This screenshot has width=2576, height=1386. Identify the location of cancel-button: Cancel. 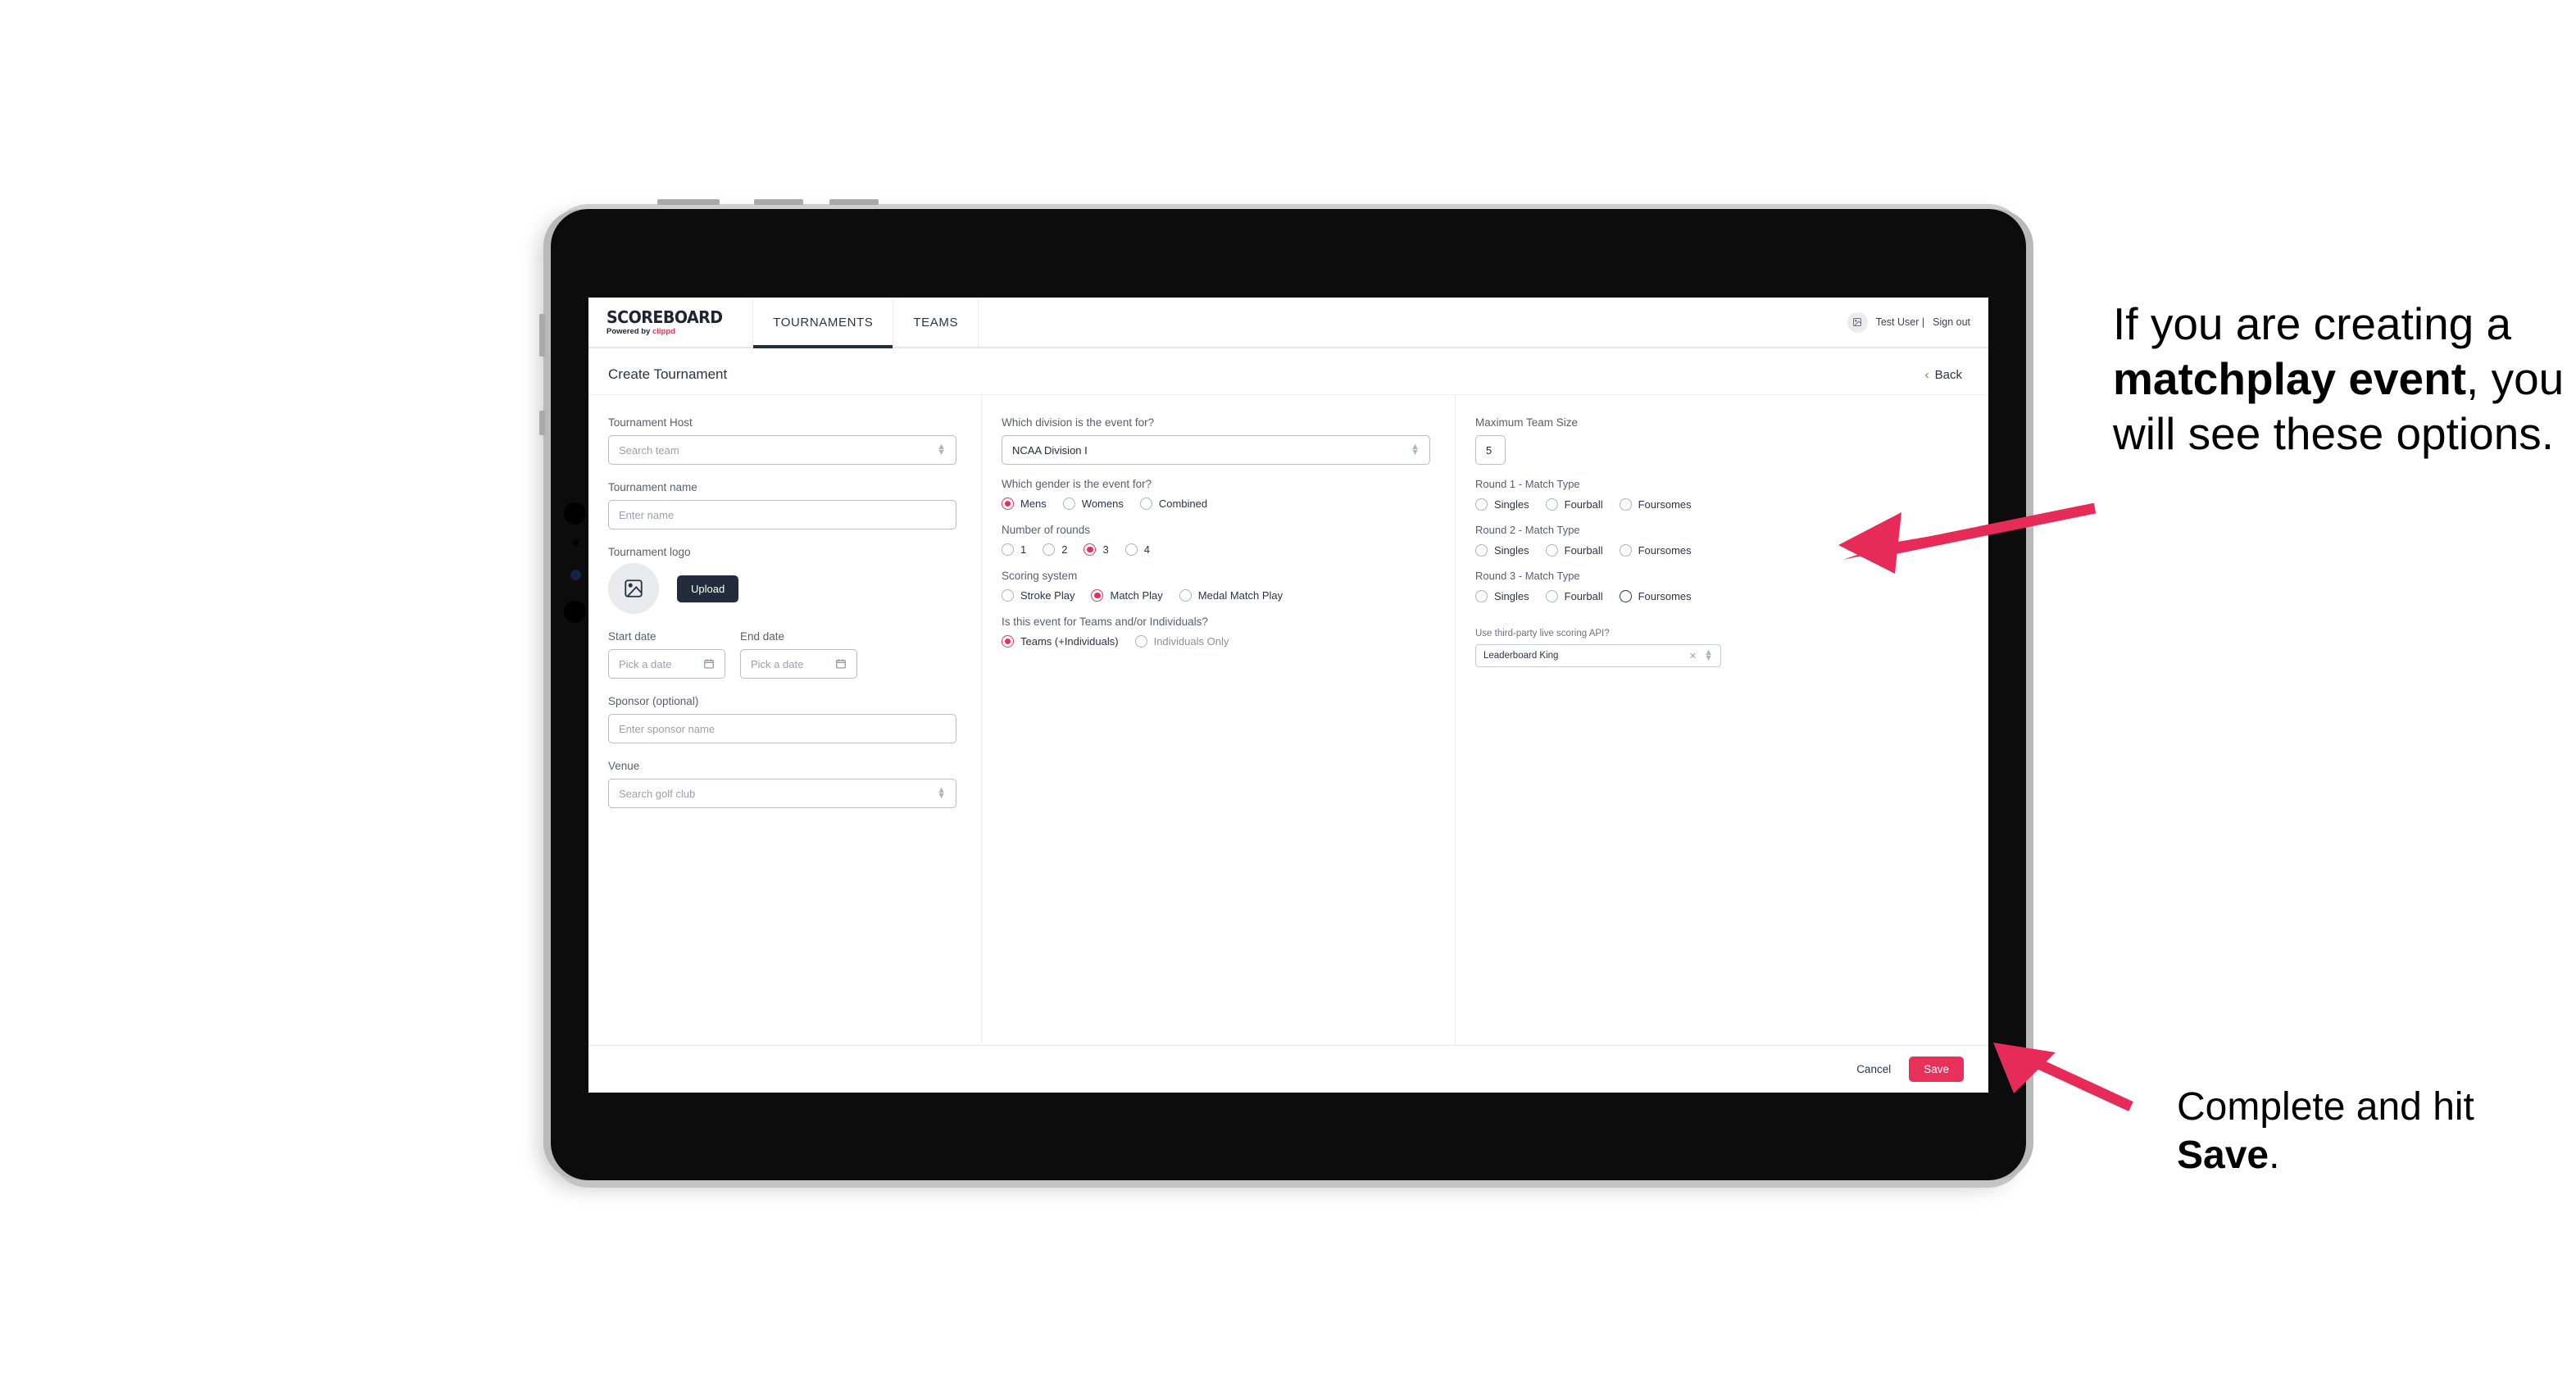
(1873, 1069).